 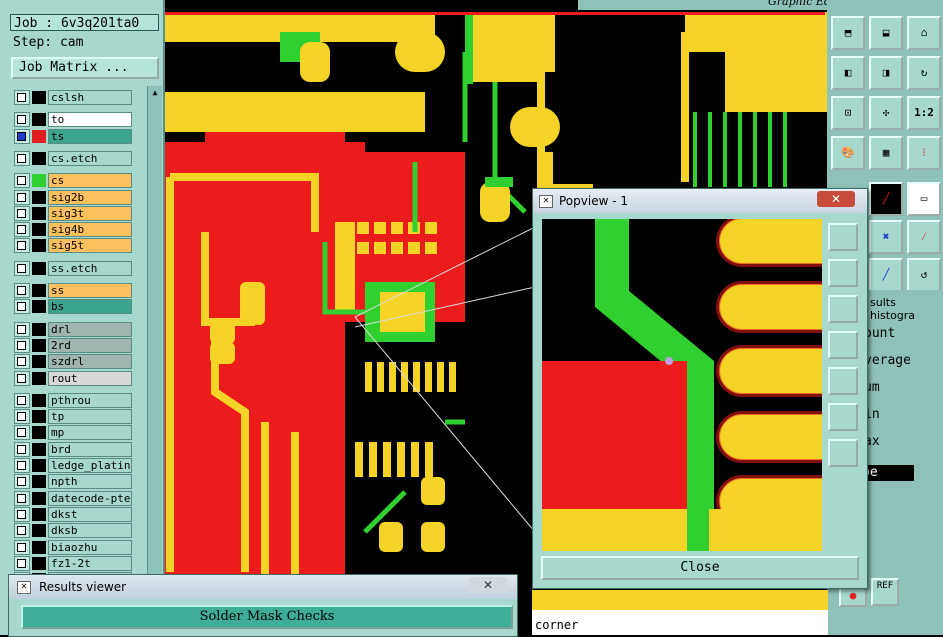 I want to click on layer-name: brd, so click(x=90, y=449).